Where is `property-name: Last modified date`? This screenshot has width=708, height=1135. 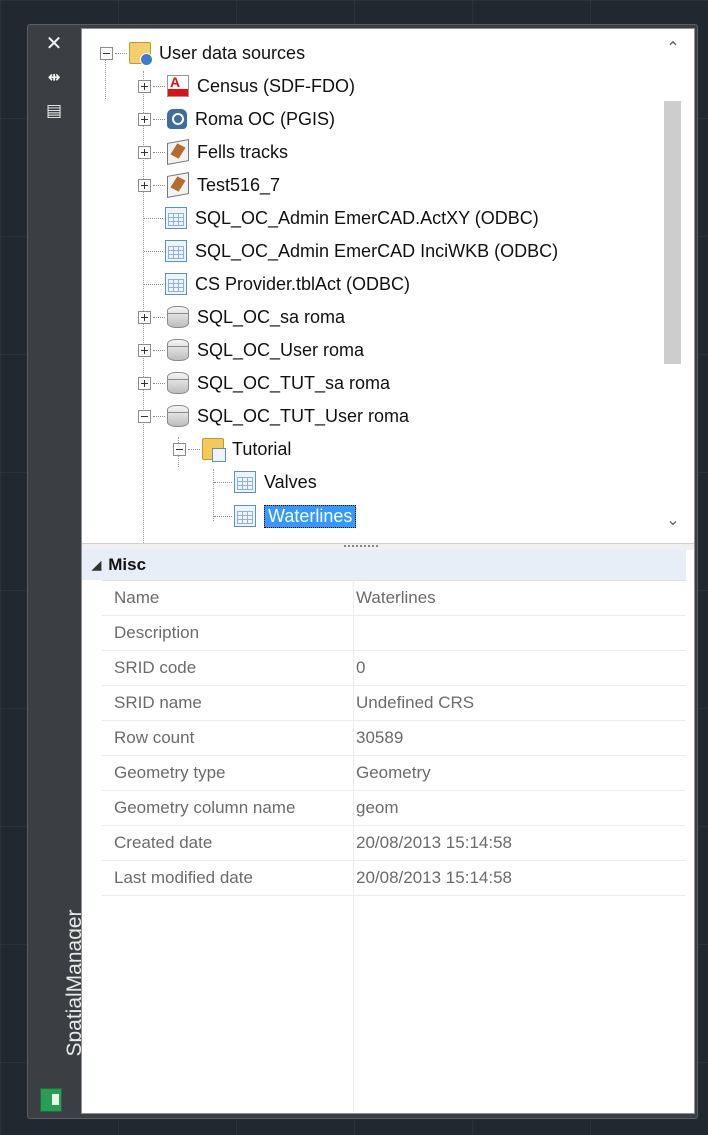 property-name: Last modified date is located at coordinates (183, 877).